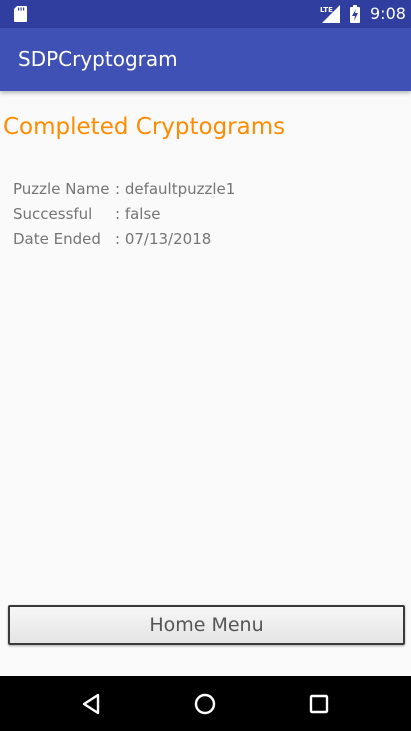  I want to click on detail-label: Successful, so click(53, 214).